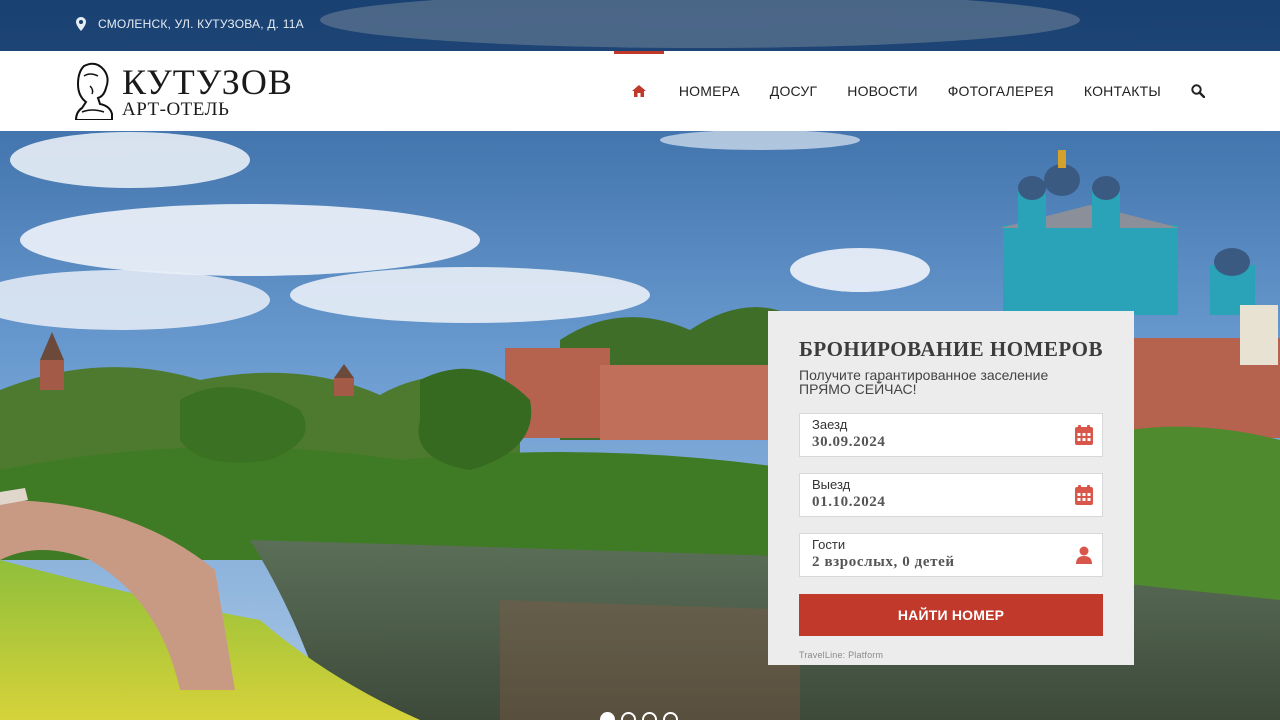  Describe the element at coordinates (924, 375) in the screenshot. I see `booking-subtitle-line1: Получите гарантированное заселение` at that location.